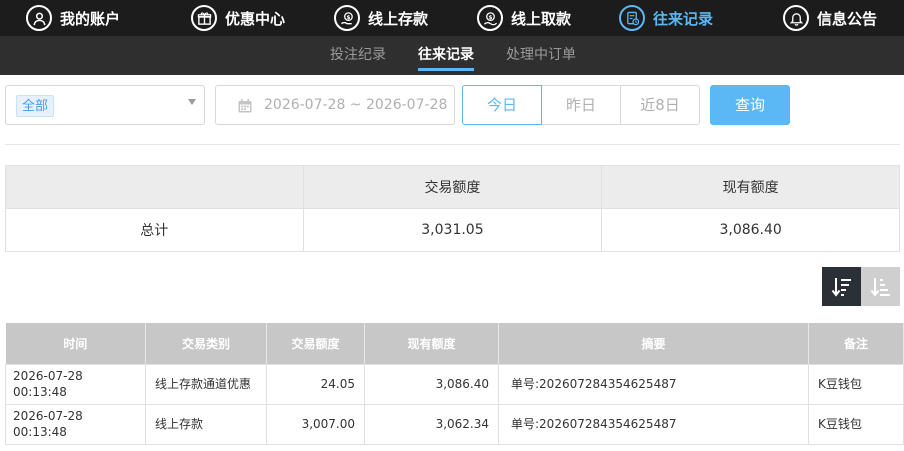  I want to click on nav-online-deposit: $ 线上存款, so click(381, 18).